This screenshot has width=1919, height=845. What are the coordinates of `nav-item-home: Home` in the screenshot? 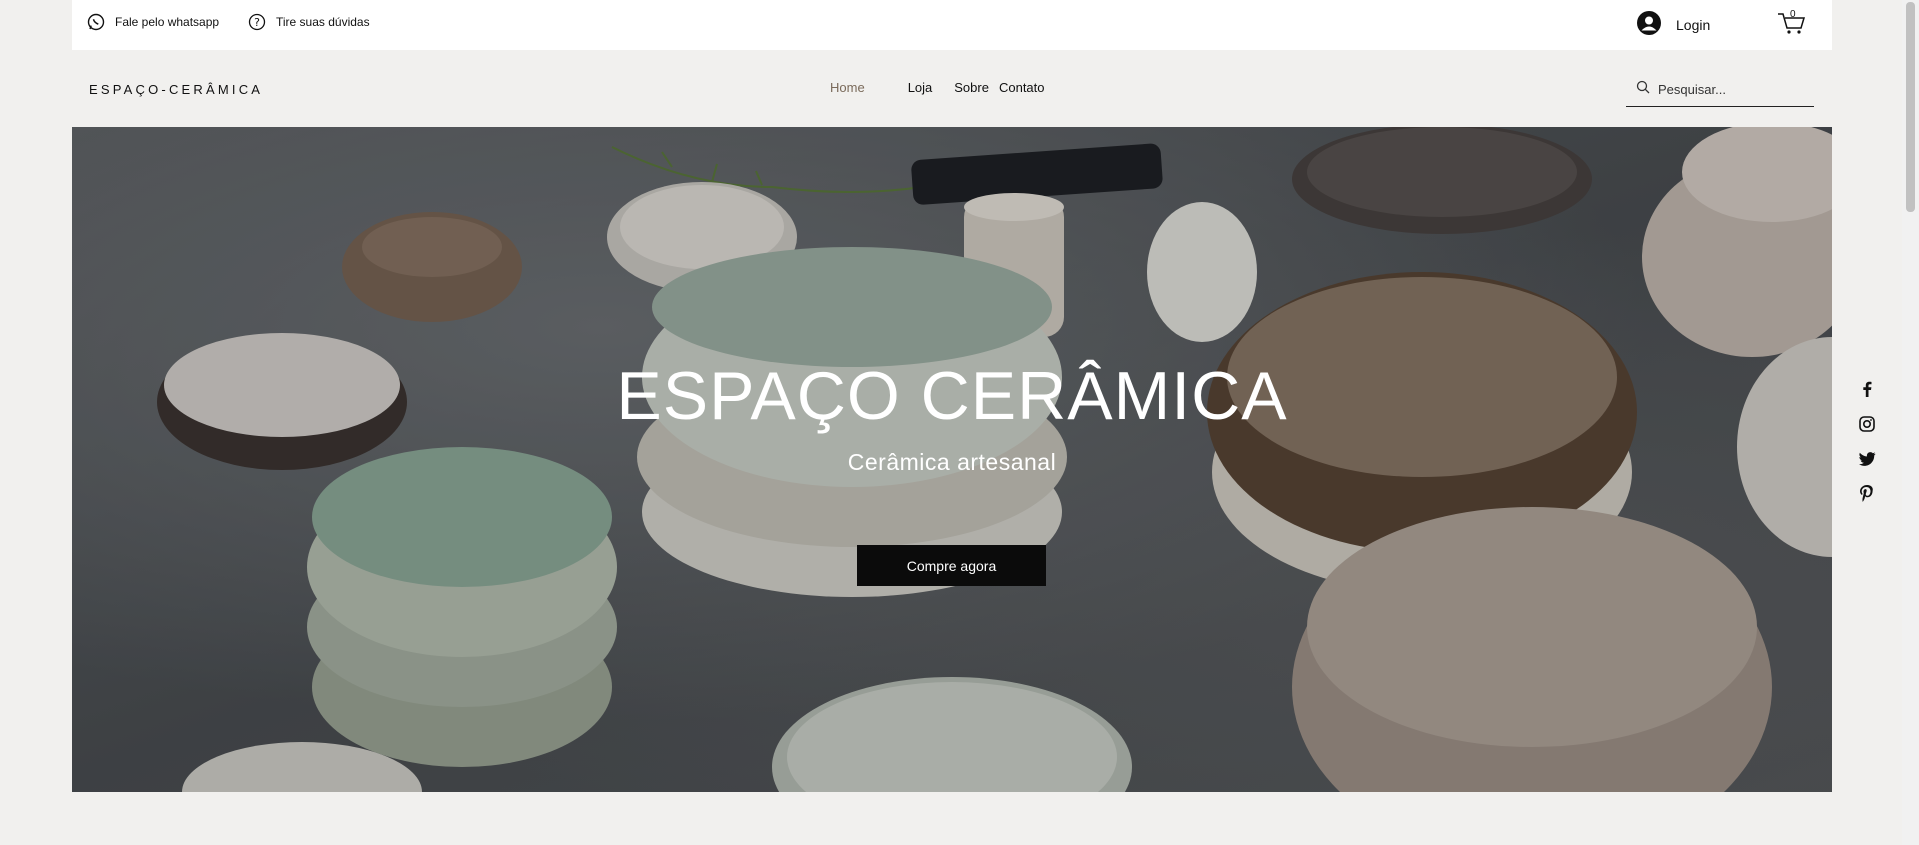 It's located at (847, 87).